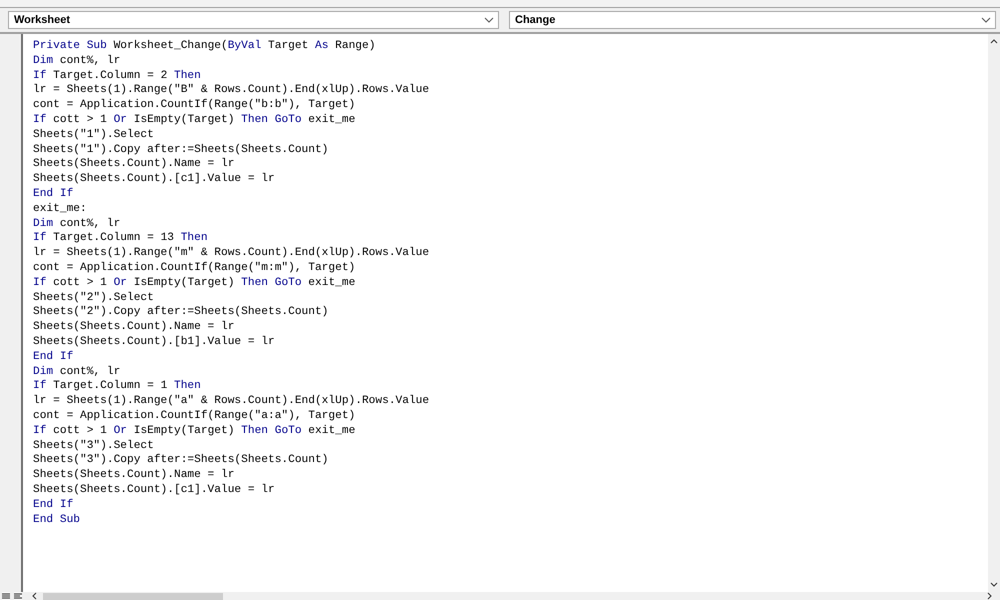 The width and height of the screenshot is (1000, 600). What do you see at coordinates (34, 596) in the screenshot?
I see `scroll-left-icon` at bounding box center [34, 596].